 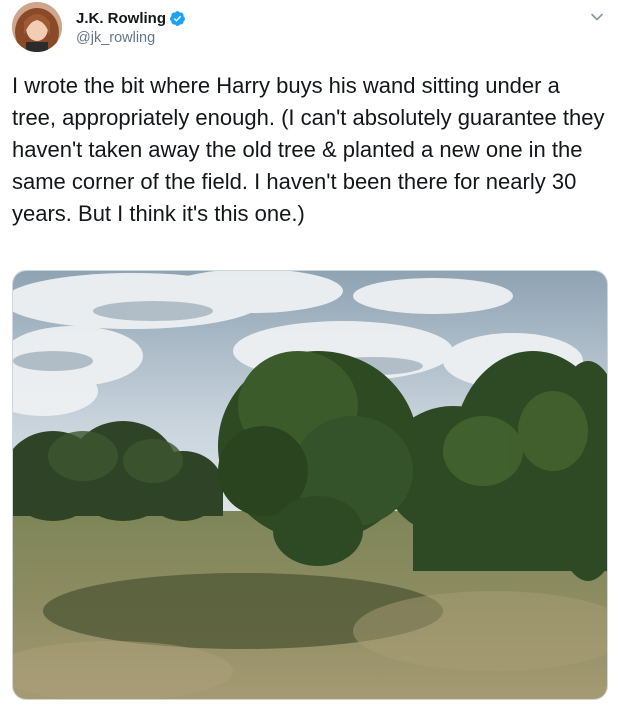 I want to click on display-name-row: J.K. Rowling, so click(x=131, y=18).